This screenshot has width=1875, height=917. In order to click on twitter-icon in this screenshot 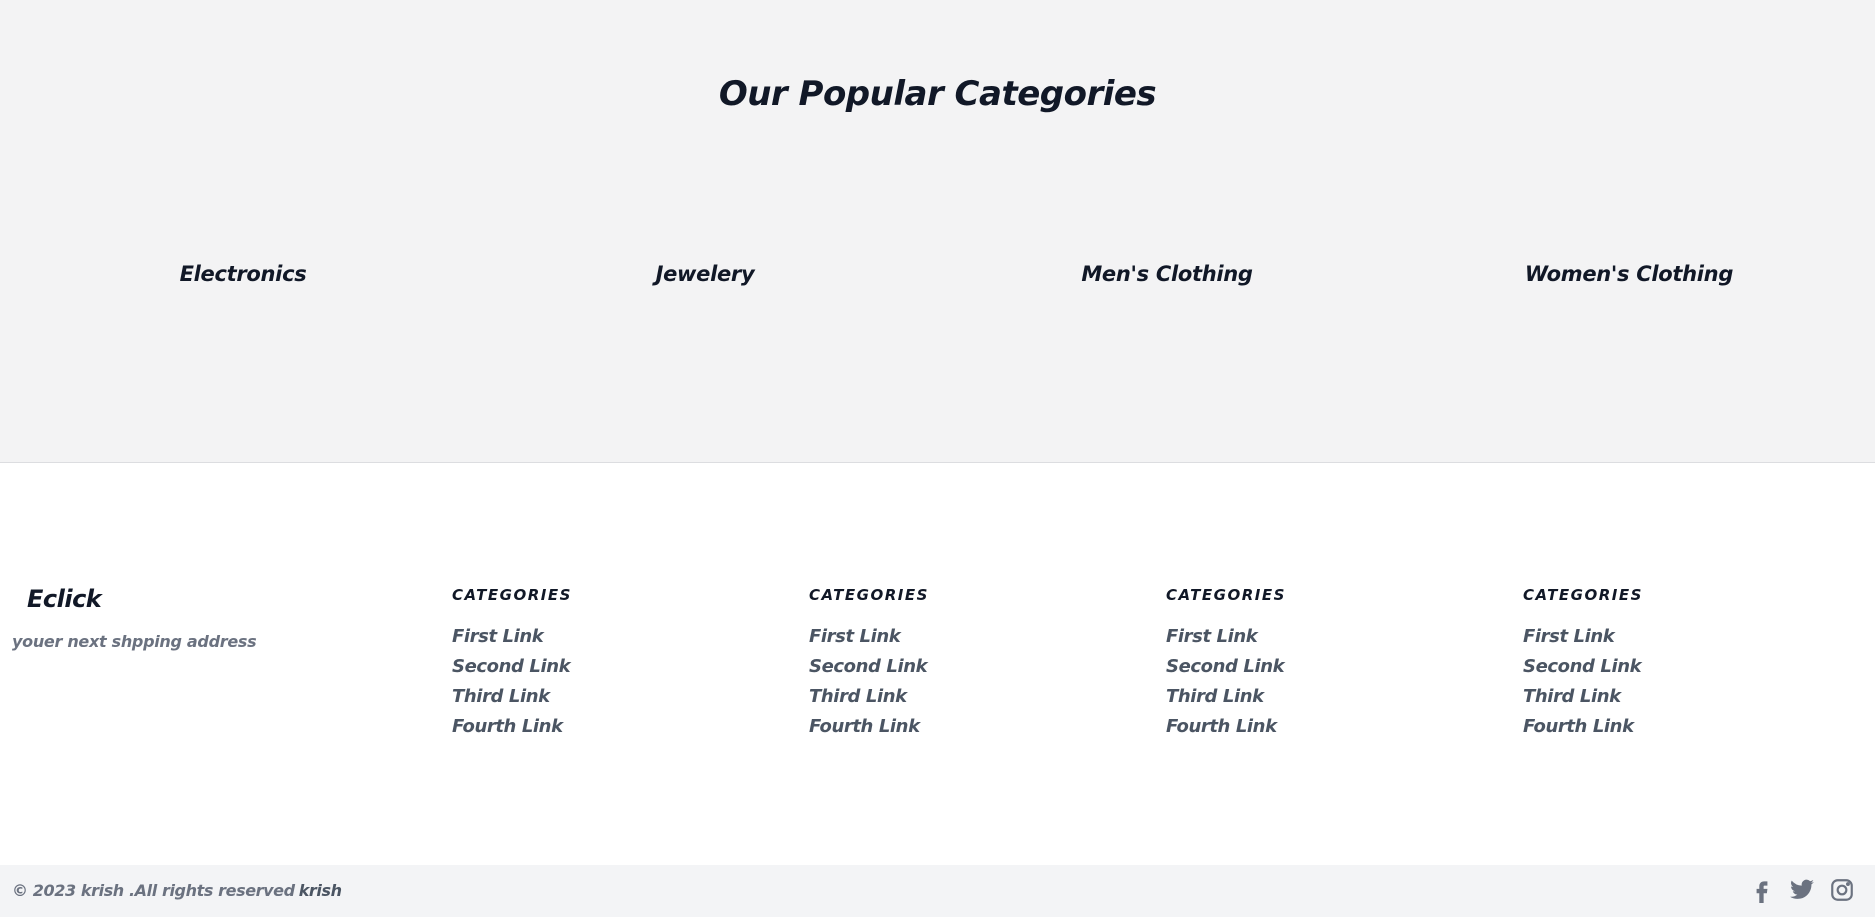, I will do `click(1802, 890)`.